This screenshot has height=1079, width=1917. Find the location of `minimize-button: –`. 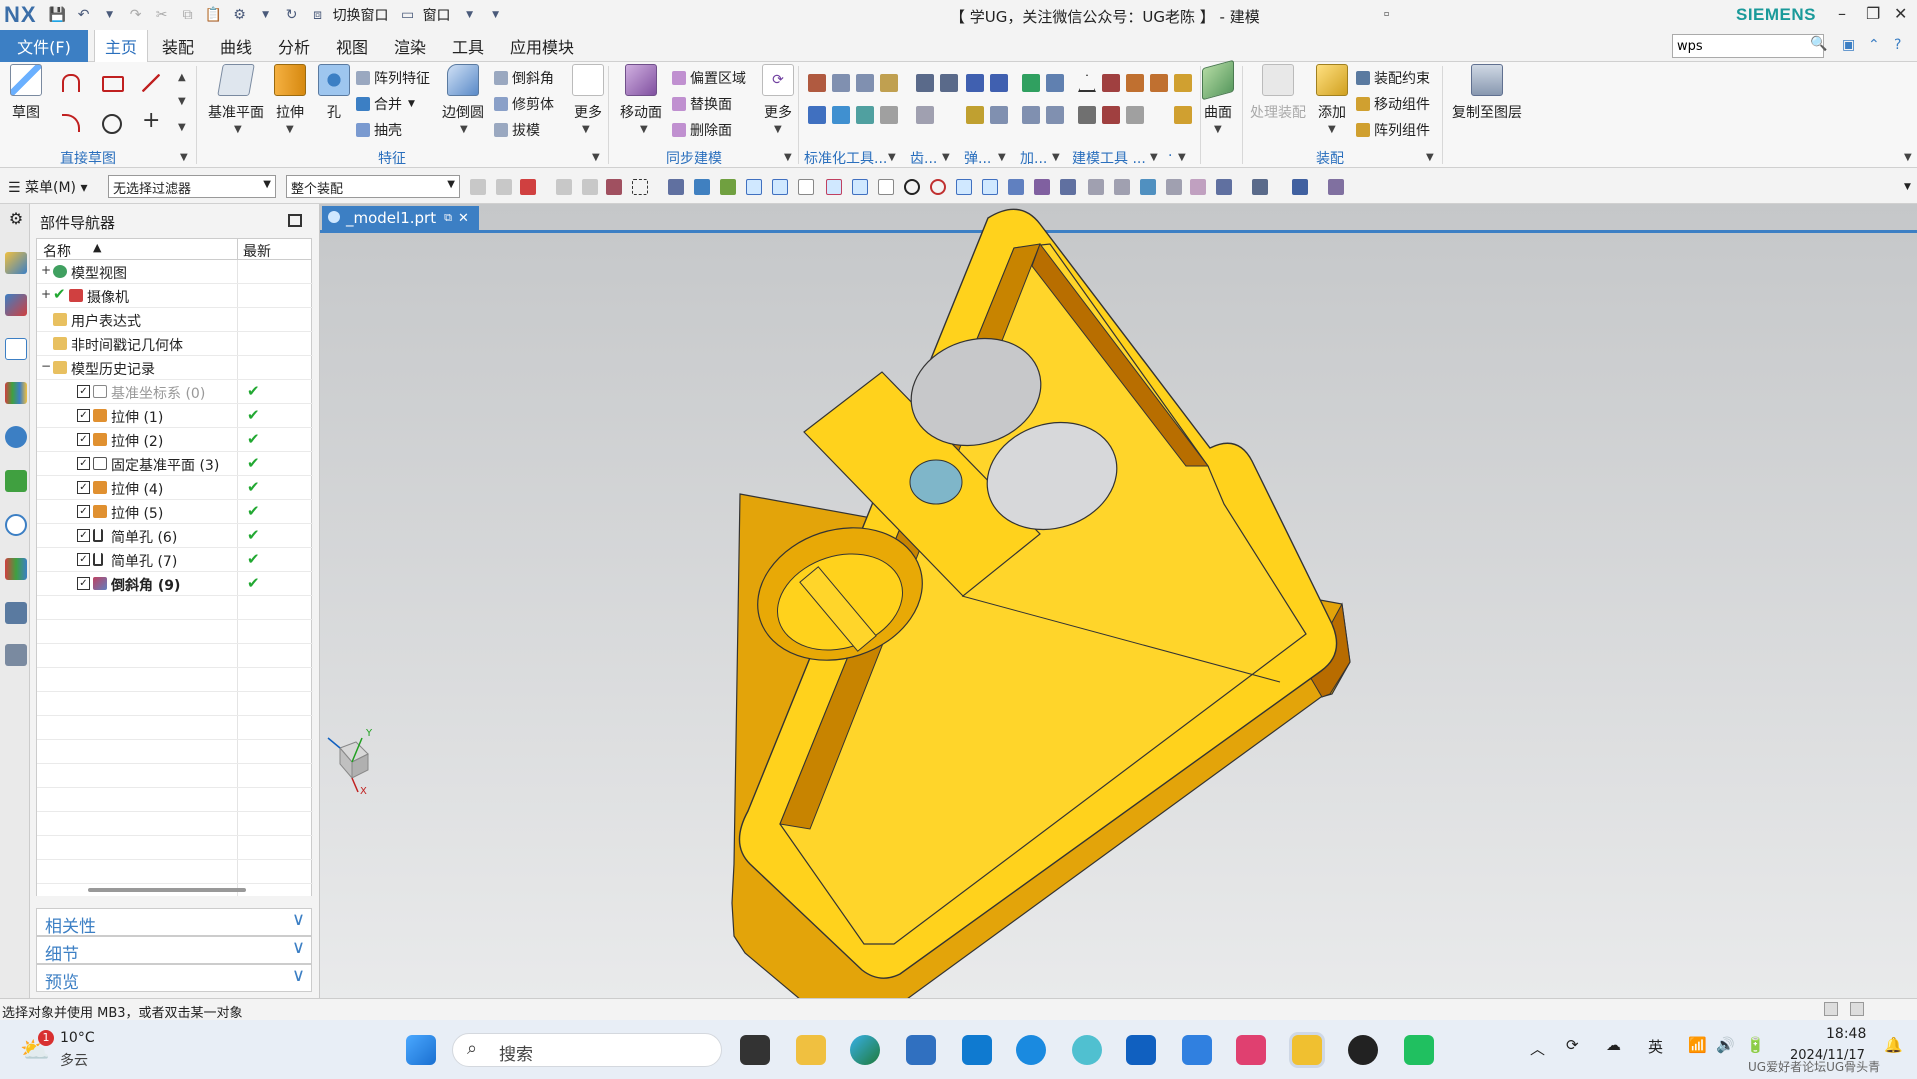

minimize-button: – is located at coordinates (1842, 13).